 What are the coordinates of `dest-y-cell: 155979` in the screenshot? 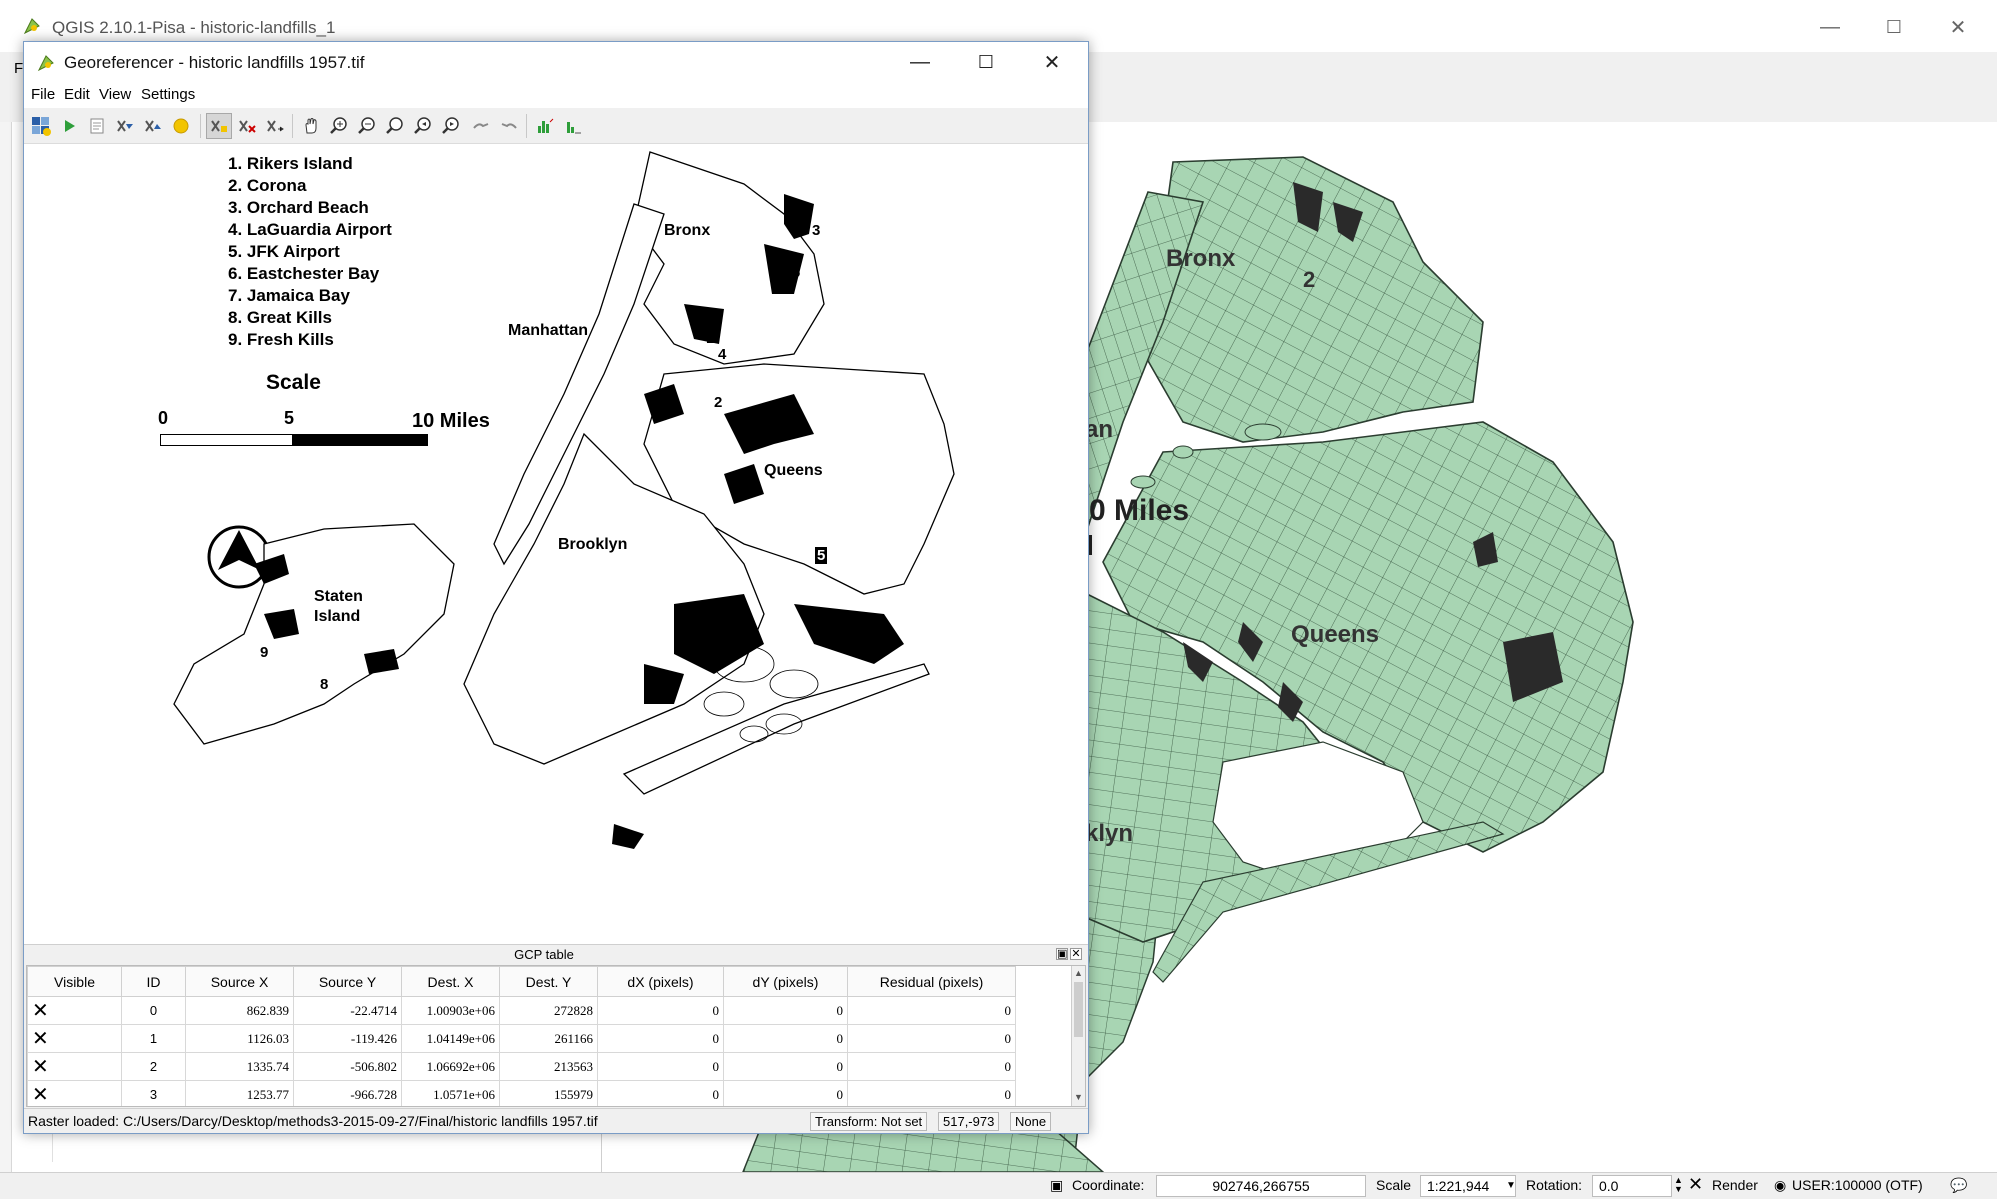 It's located at (548, 1093).